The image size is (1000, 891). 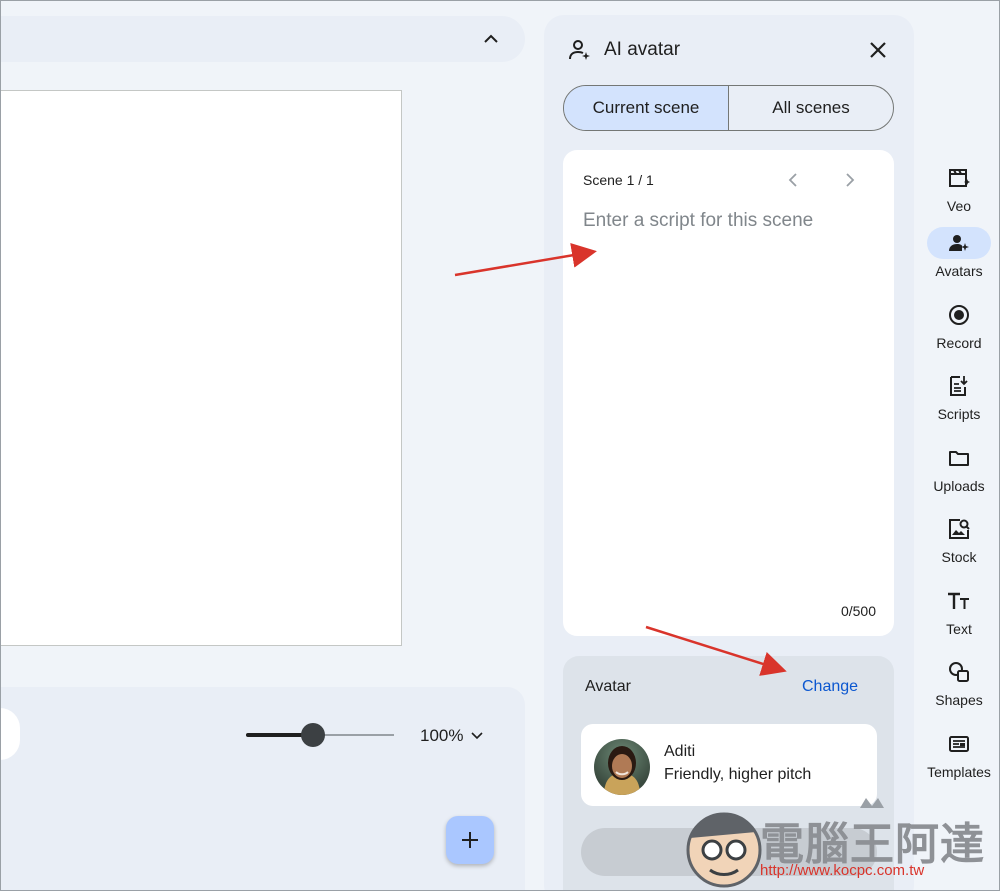 I want to click on rail-label: Shapes, so click(x=959, y=700).